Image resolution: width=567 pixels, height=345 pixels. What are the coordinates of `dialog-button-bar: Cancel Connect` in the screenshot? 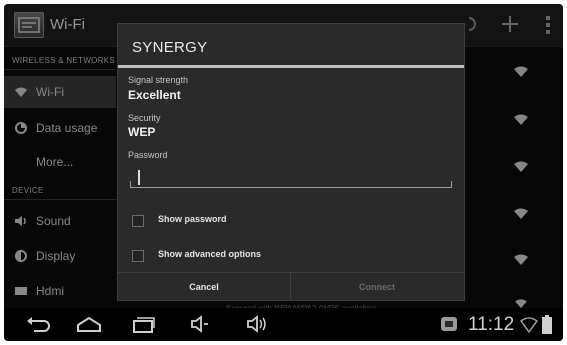 It's located at (291, 286).